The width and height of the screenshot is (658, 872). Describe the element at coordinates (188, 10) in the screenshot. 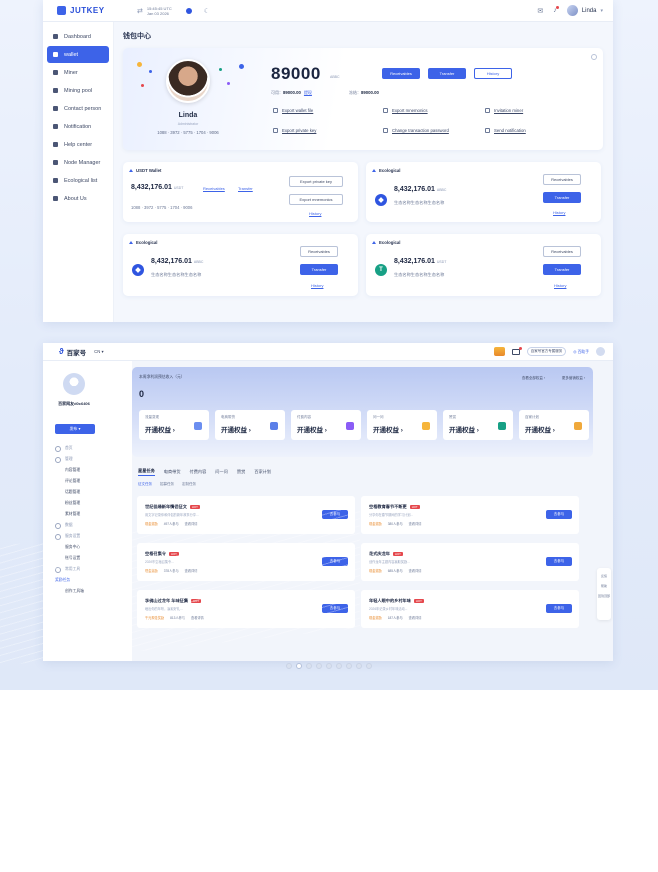

I see `light-mode-icon` at that location.